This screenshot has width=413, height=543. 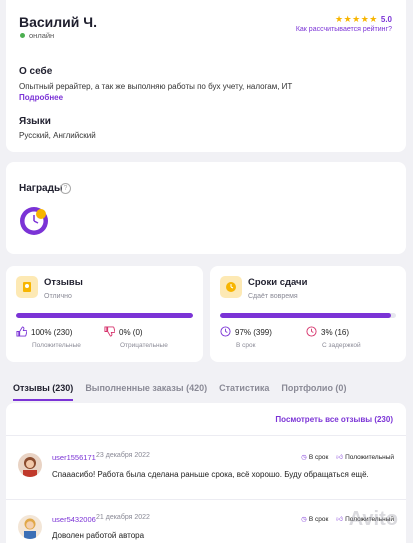 I want to click on late-value: 3% (16), so click(x=335, y=332).